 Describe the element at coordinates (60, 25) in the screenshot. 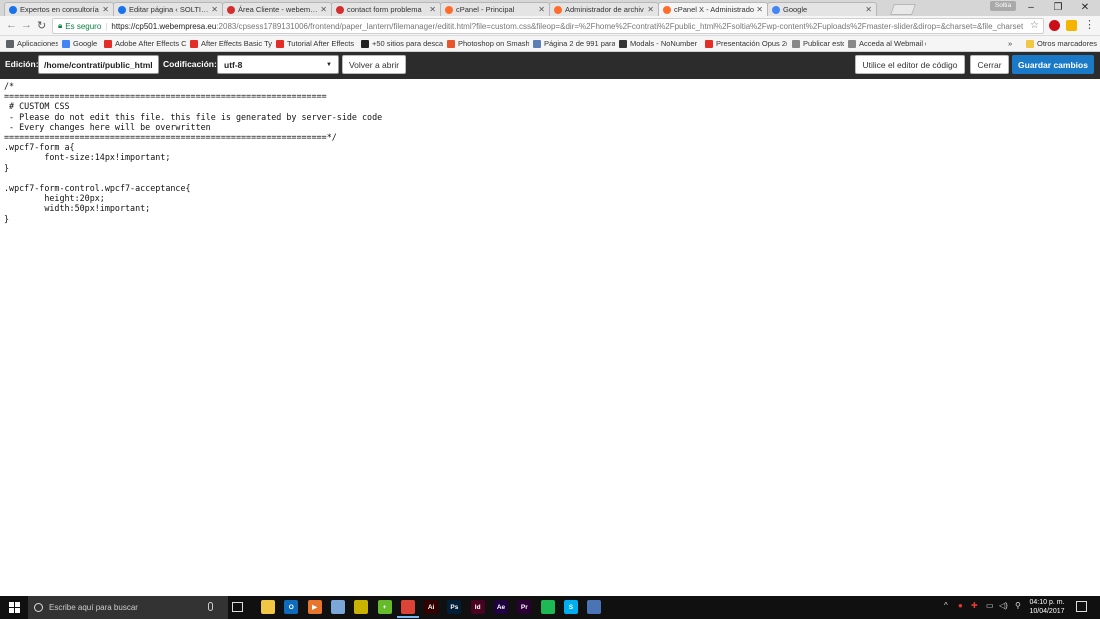

I see `lock-icon: 🔒︎` at that location.